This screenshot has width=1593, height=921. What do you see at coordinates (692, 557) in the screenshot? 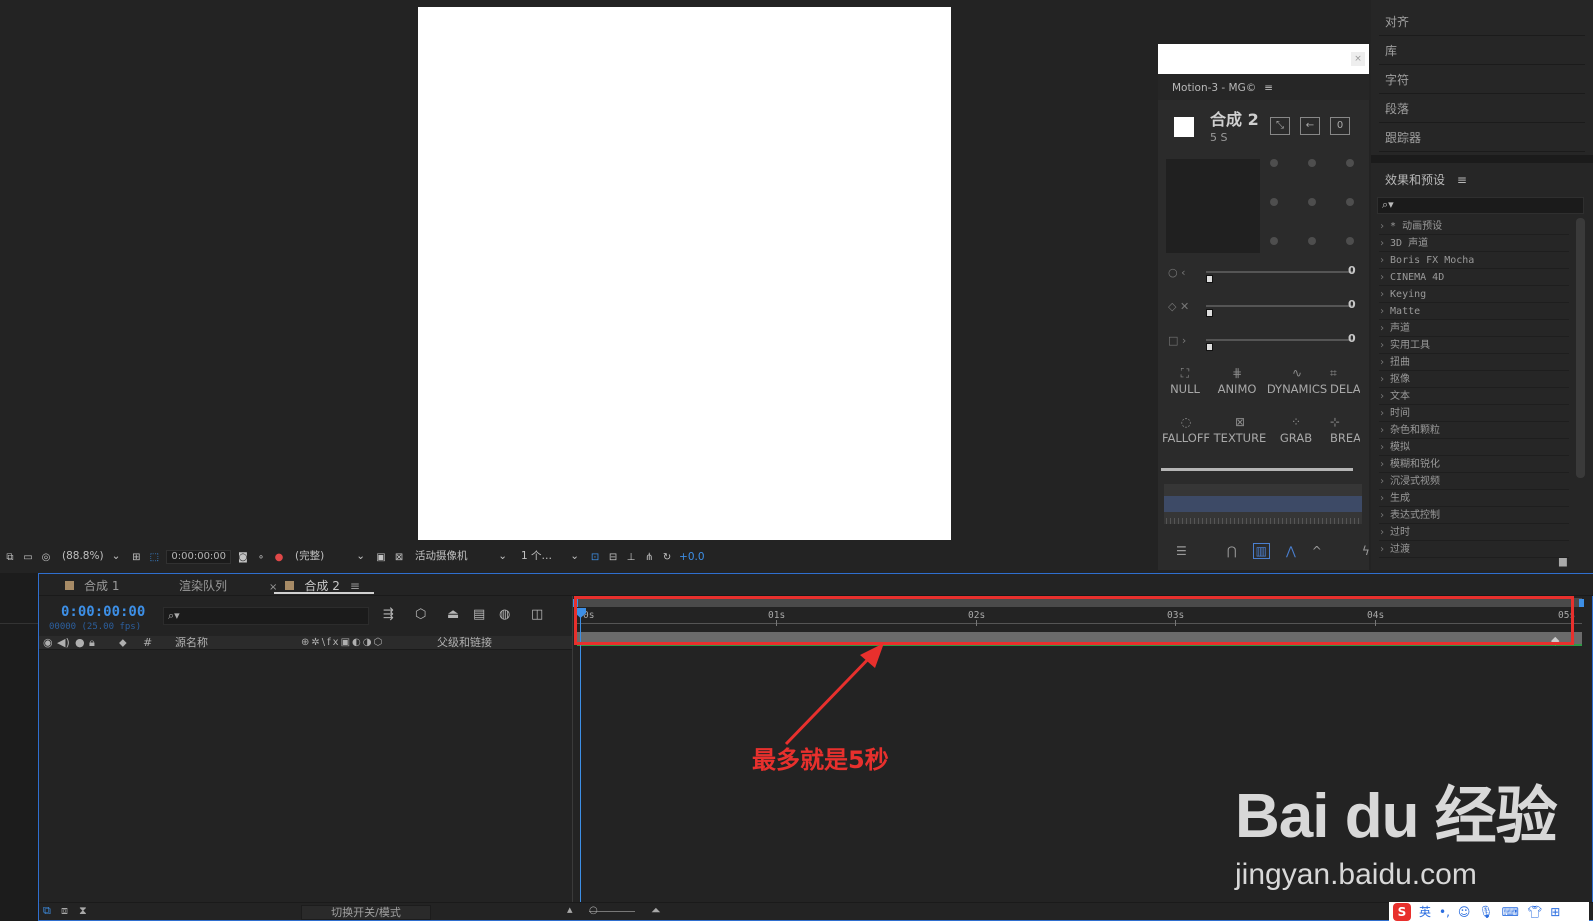
I see `exposure-value: +0.0` at bounding box center [692, 557].